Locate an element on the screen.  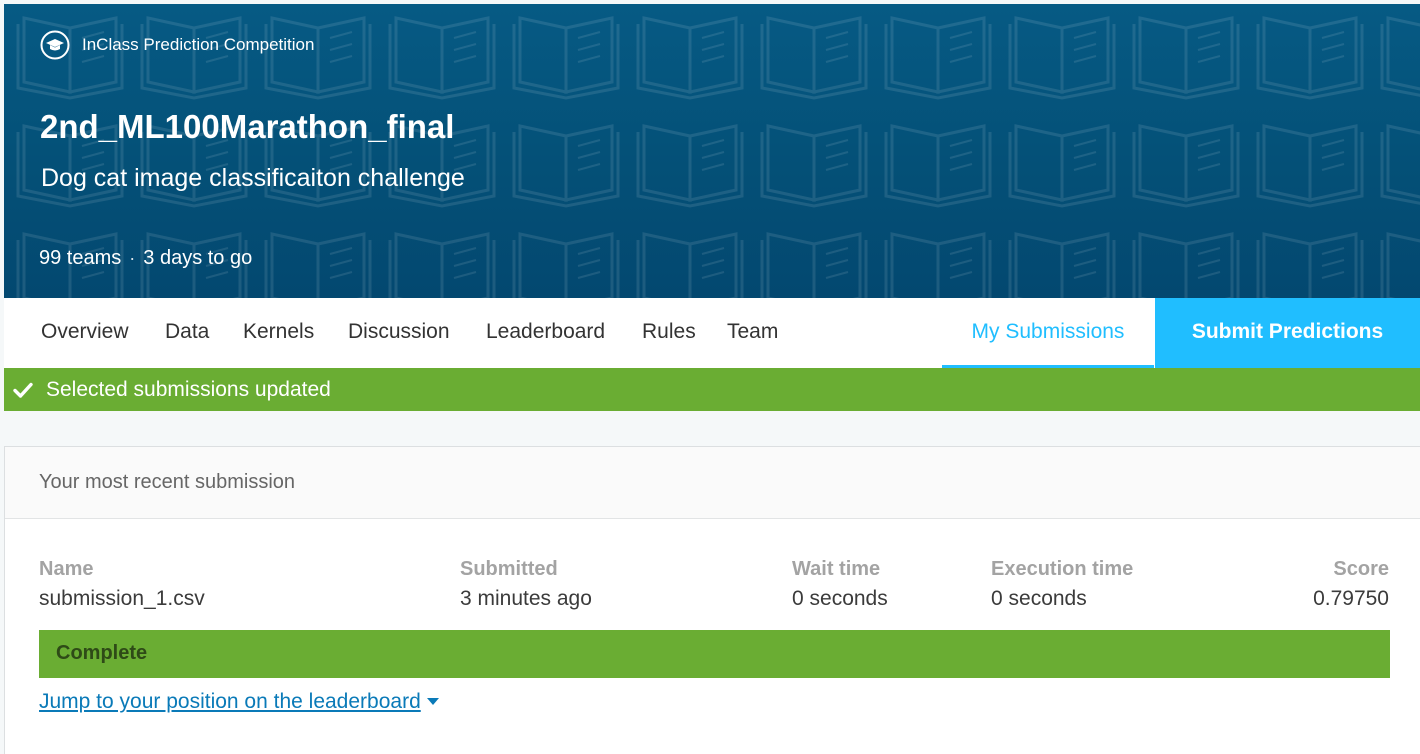
score-label: Score is located at coordinates (1361, 569).